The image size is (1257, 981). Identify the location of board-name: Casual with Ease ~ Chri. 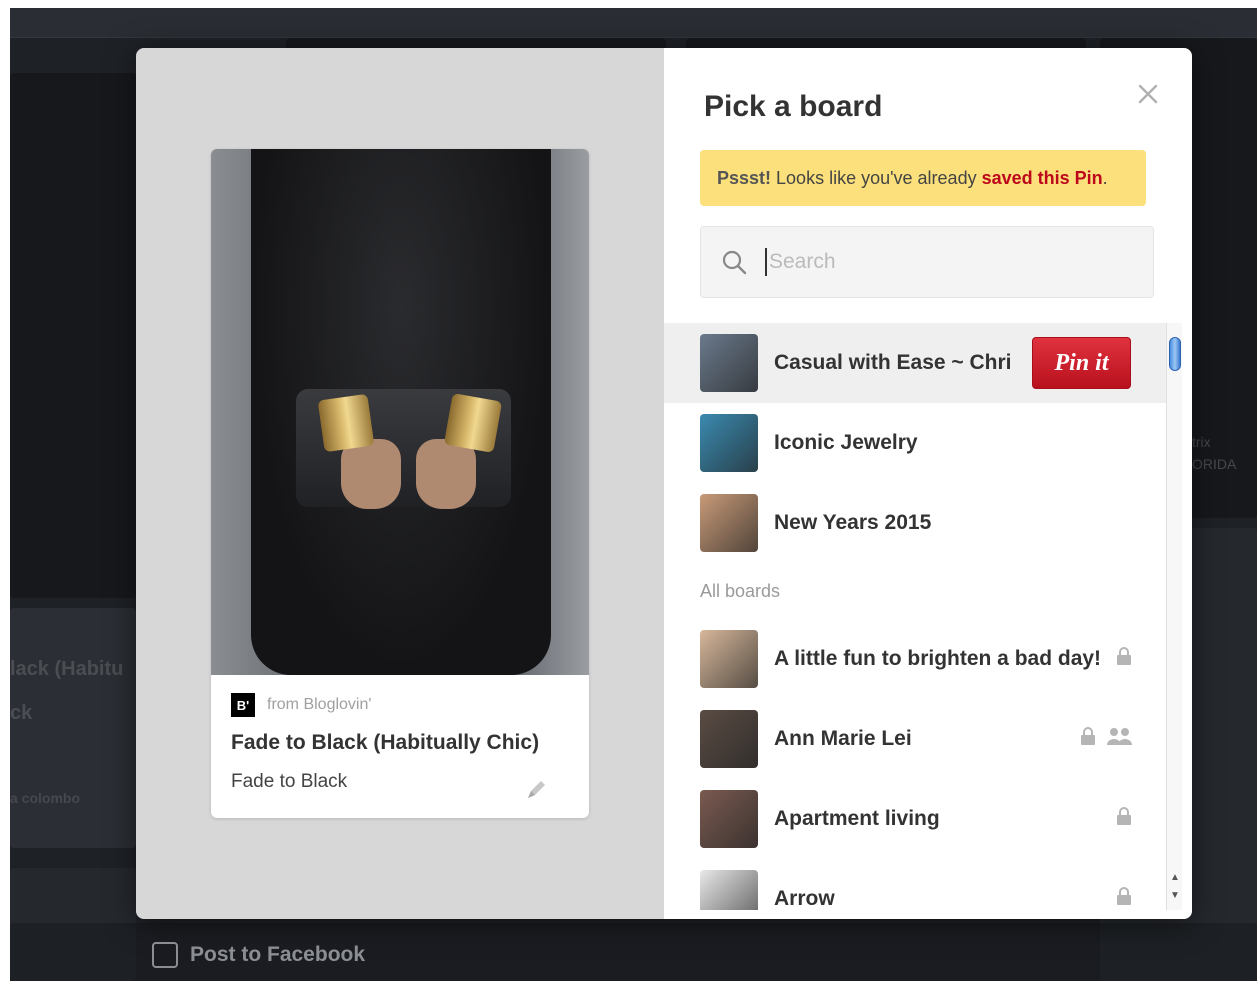
(893, 362).